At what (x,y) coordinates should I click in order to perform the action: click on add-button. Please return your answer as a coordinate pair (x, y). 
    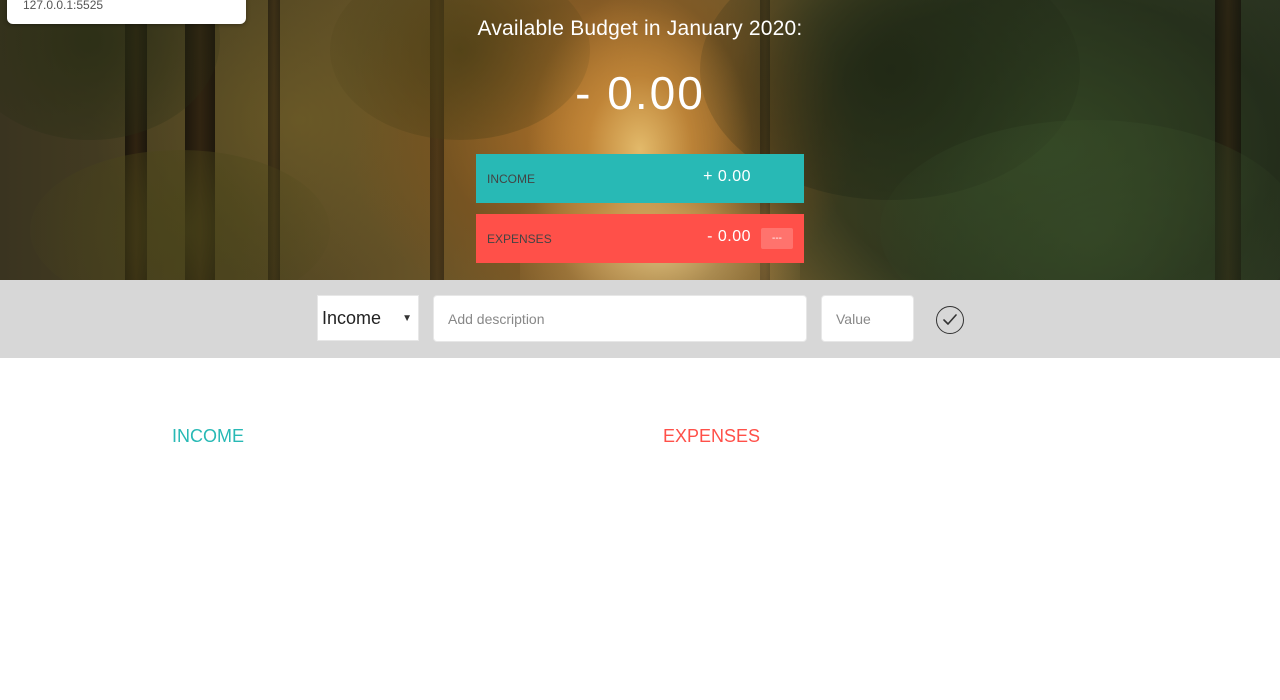
    Looking at the image, I should click on (950, 320).